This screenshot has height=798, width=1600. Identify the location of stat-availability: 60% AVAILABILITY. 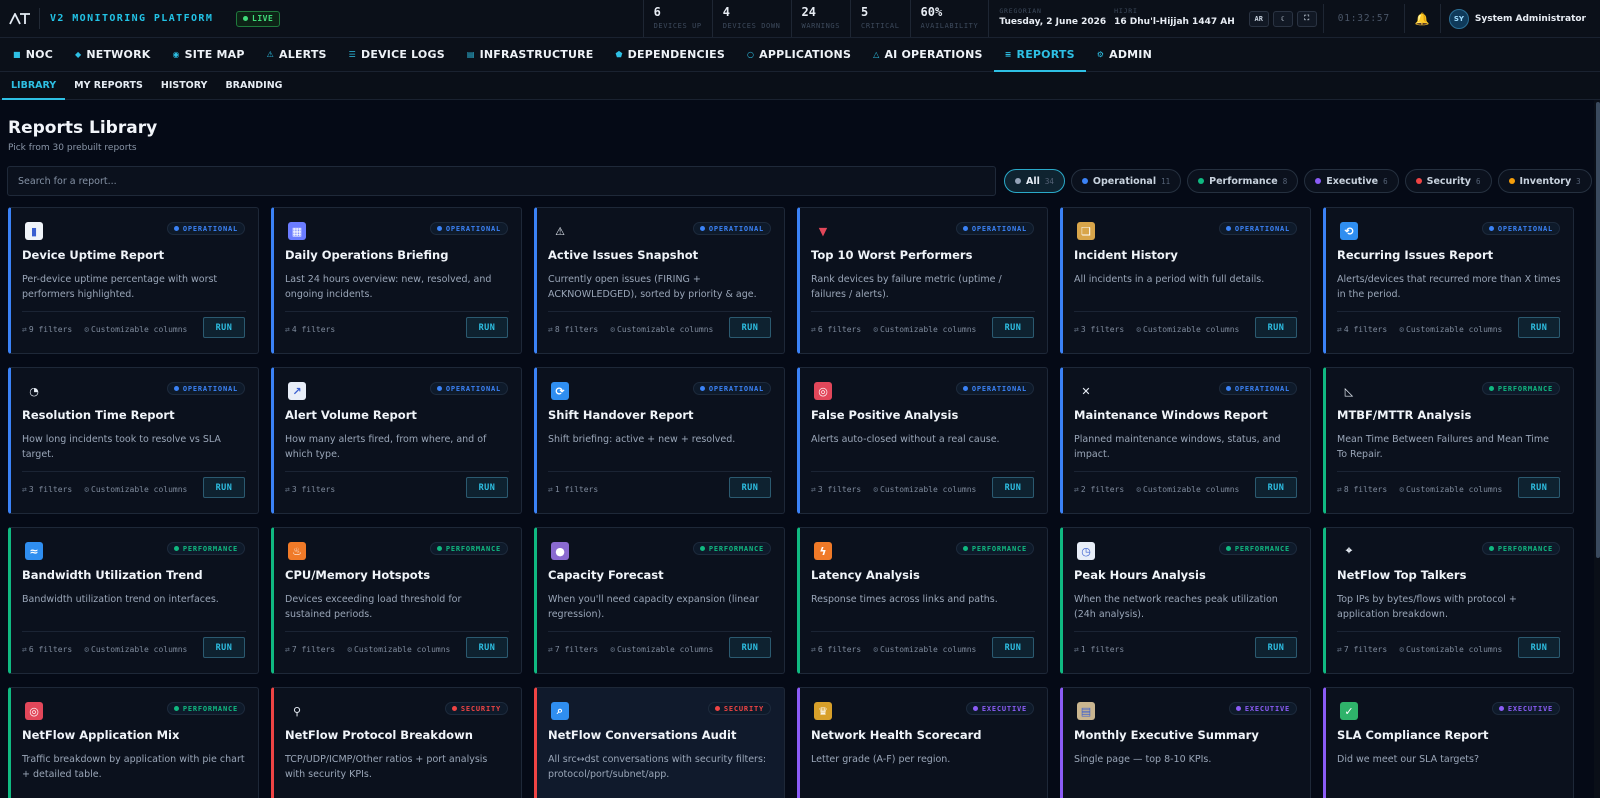
(949, 18).